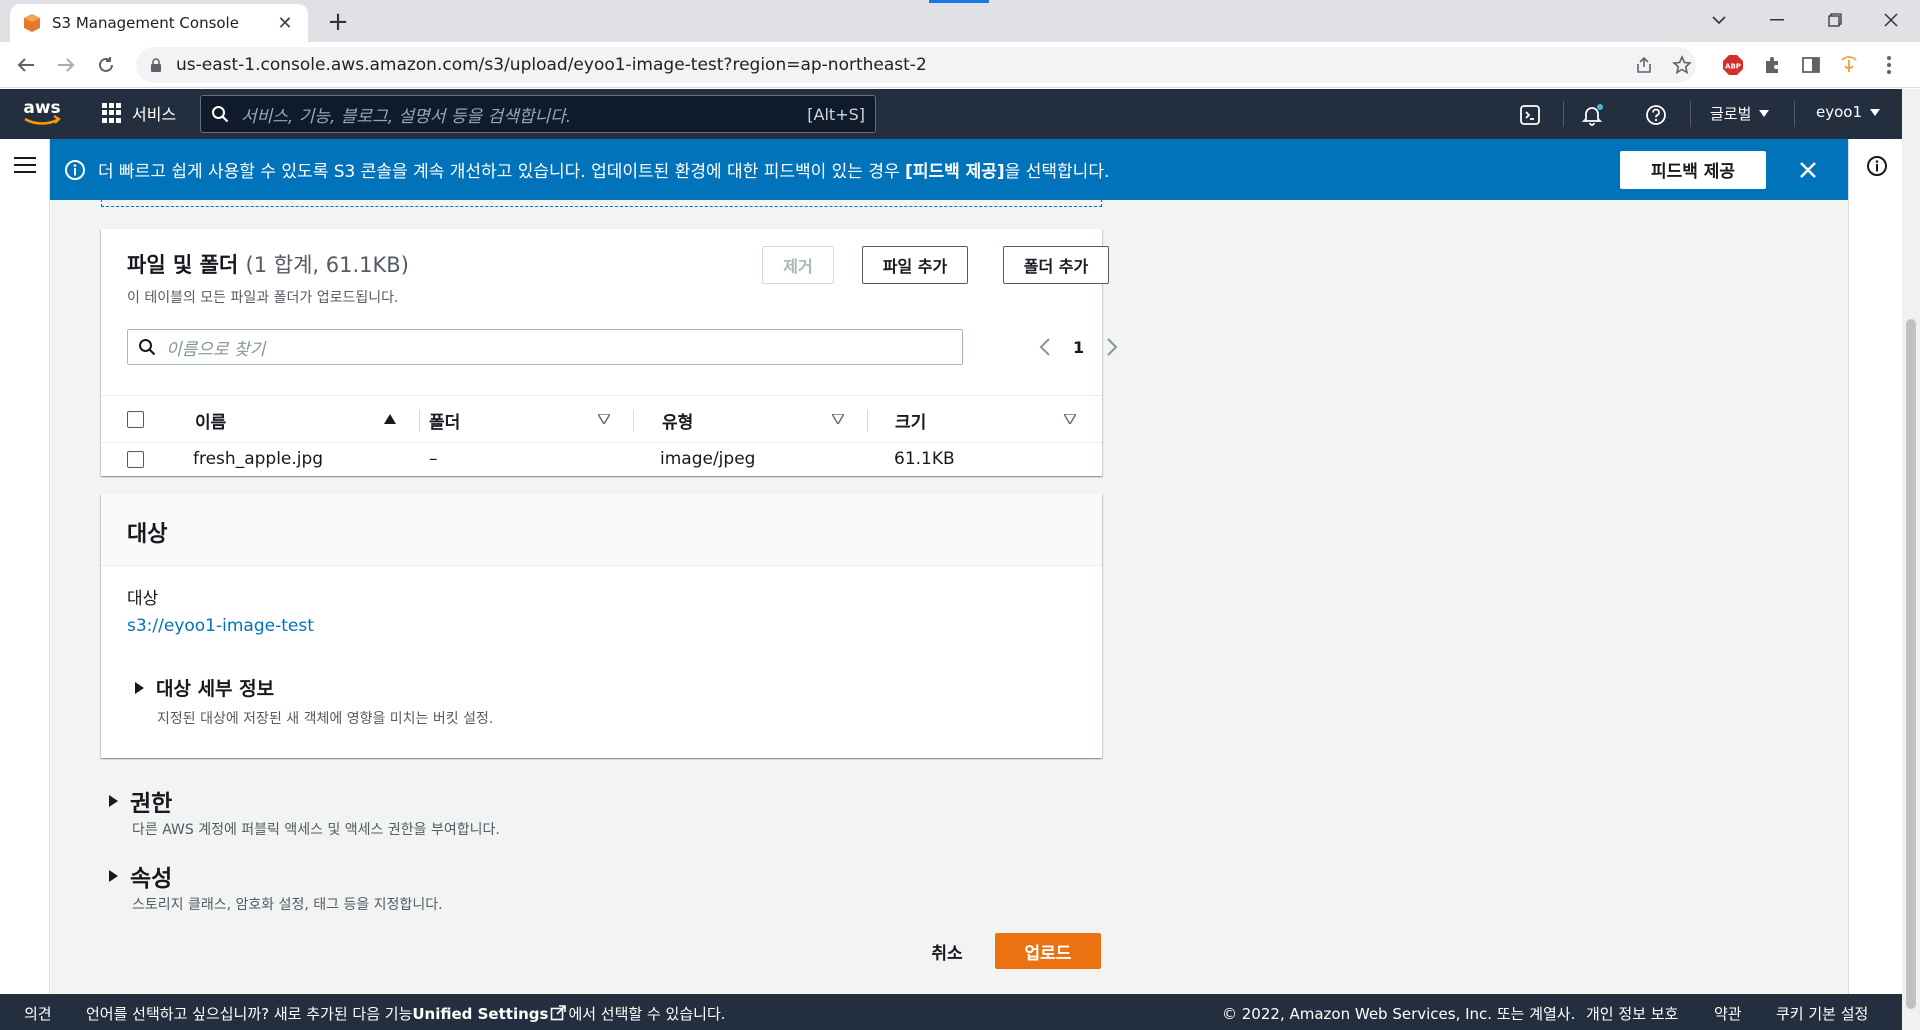  What do you see at coordinates (1773, 65) in the screenshot?
I see `extensions-puzzle-icon` at bounding box center [1773, 65].